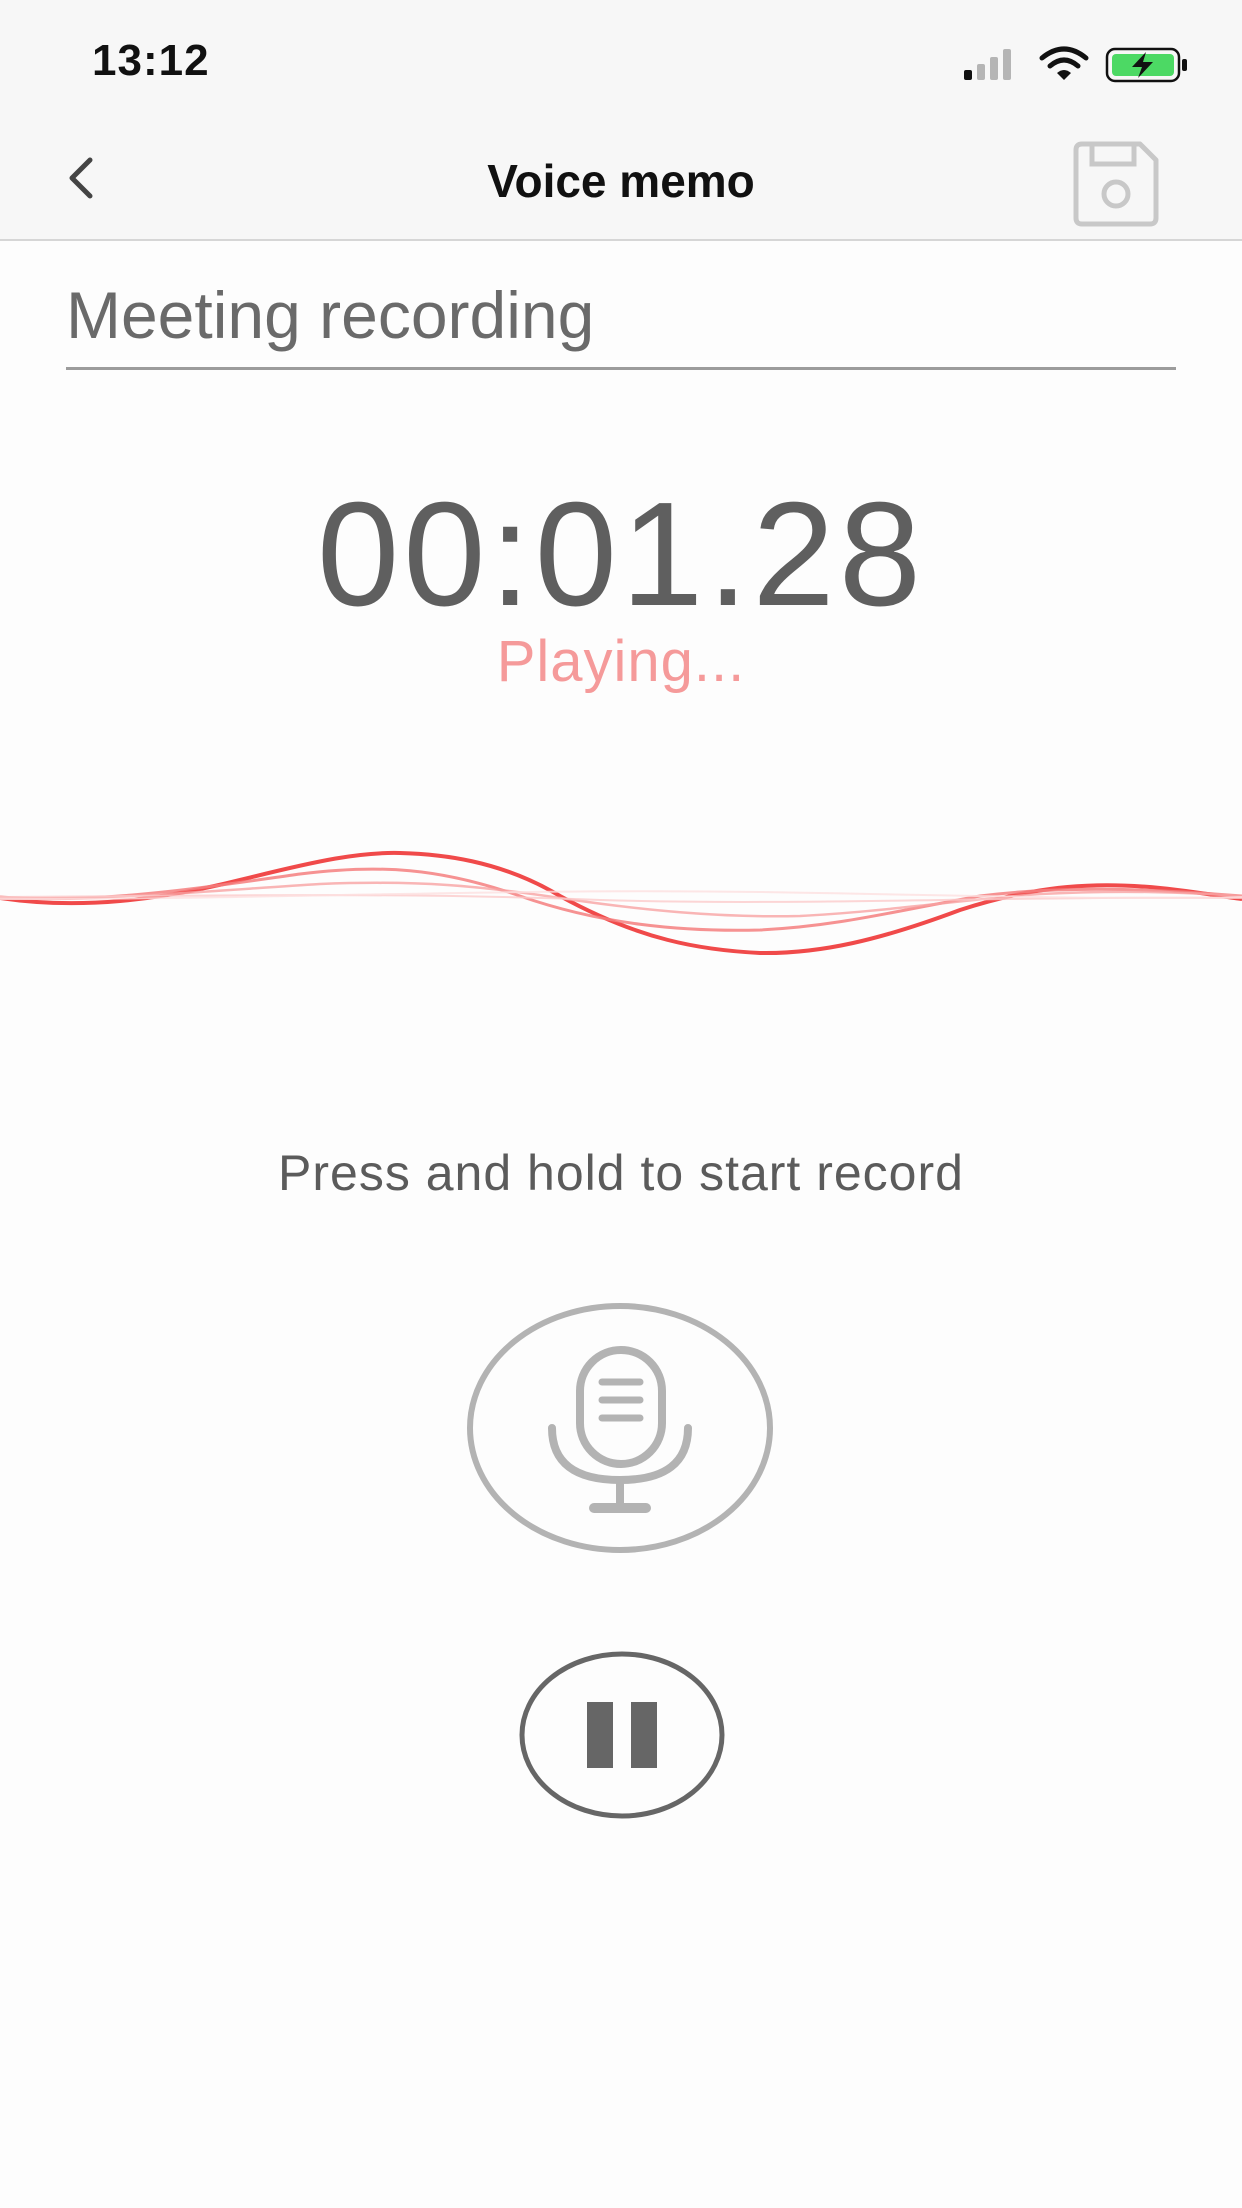 The height and width of the screenshot is (2208, 1242). Describe the element at coordinates (621, 316) in the screenshot. I see `memo-title-input` at that location.